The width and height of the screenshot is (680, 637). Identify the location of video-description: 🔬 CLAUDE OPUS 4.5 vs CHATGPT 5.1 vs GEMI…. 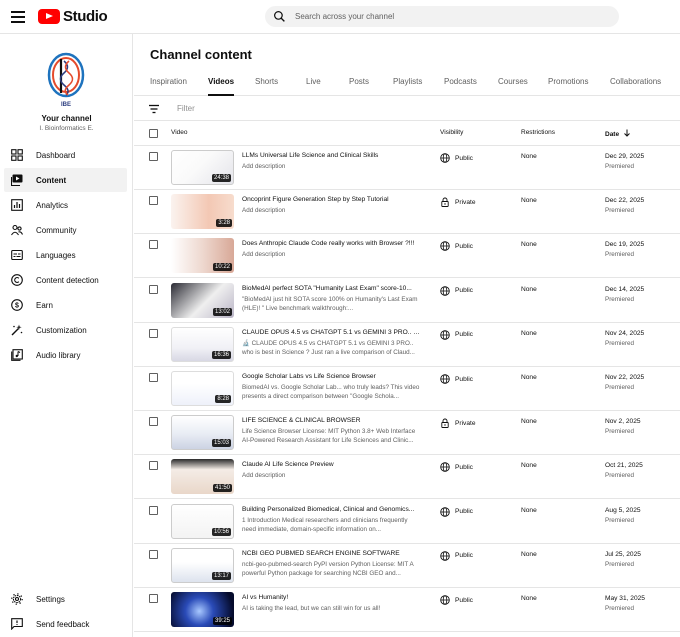
(331, 348).